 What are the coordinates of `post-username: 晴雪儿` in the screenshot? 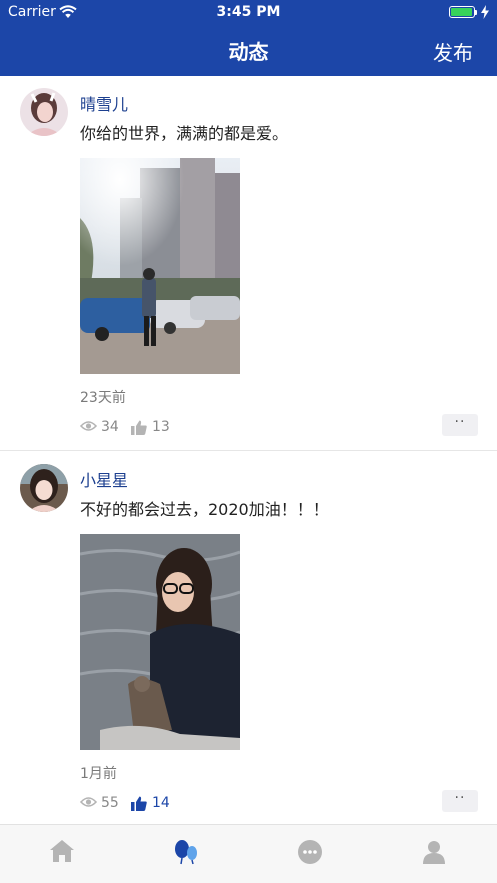 It's located at (104, 103).